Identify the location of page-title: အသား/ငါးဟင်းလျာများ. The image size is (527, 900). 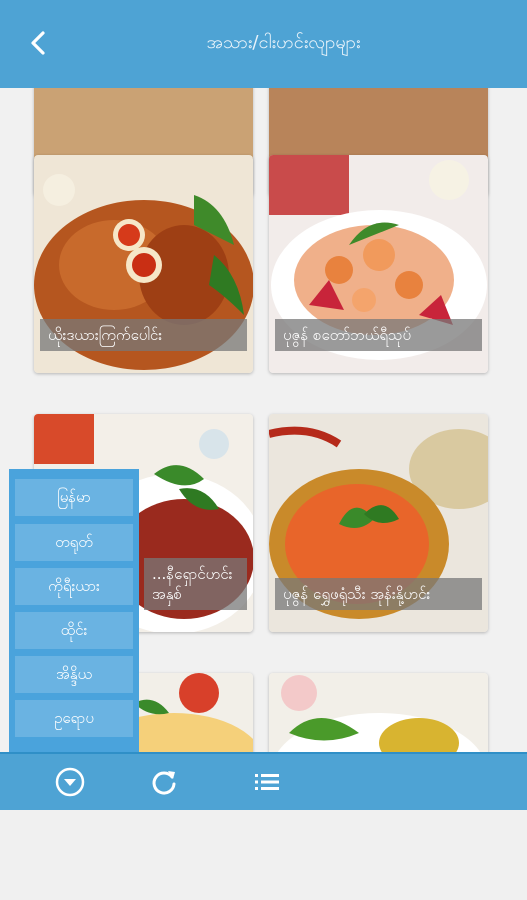
(283, 42).